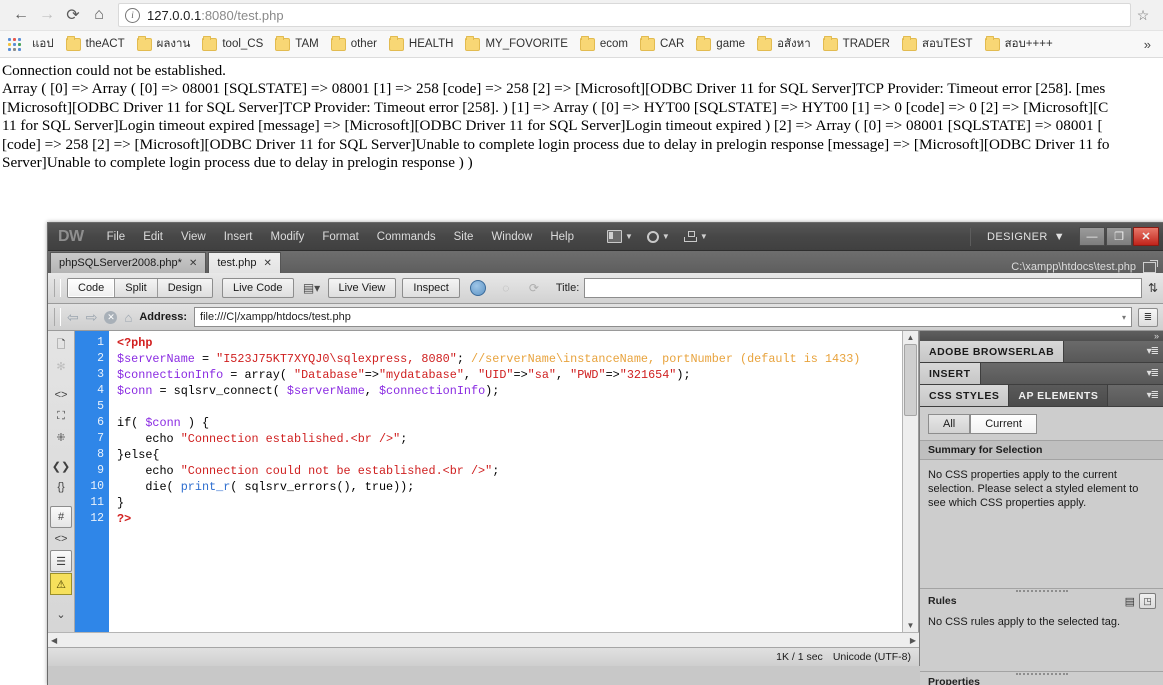  I want to click on menu-commands: Commands, so click(406, 237).